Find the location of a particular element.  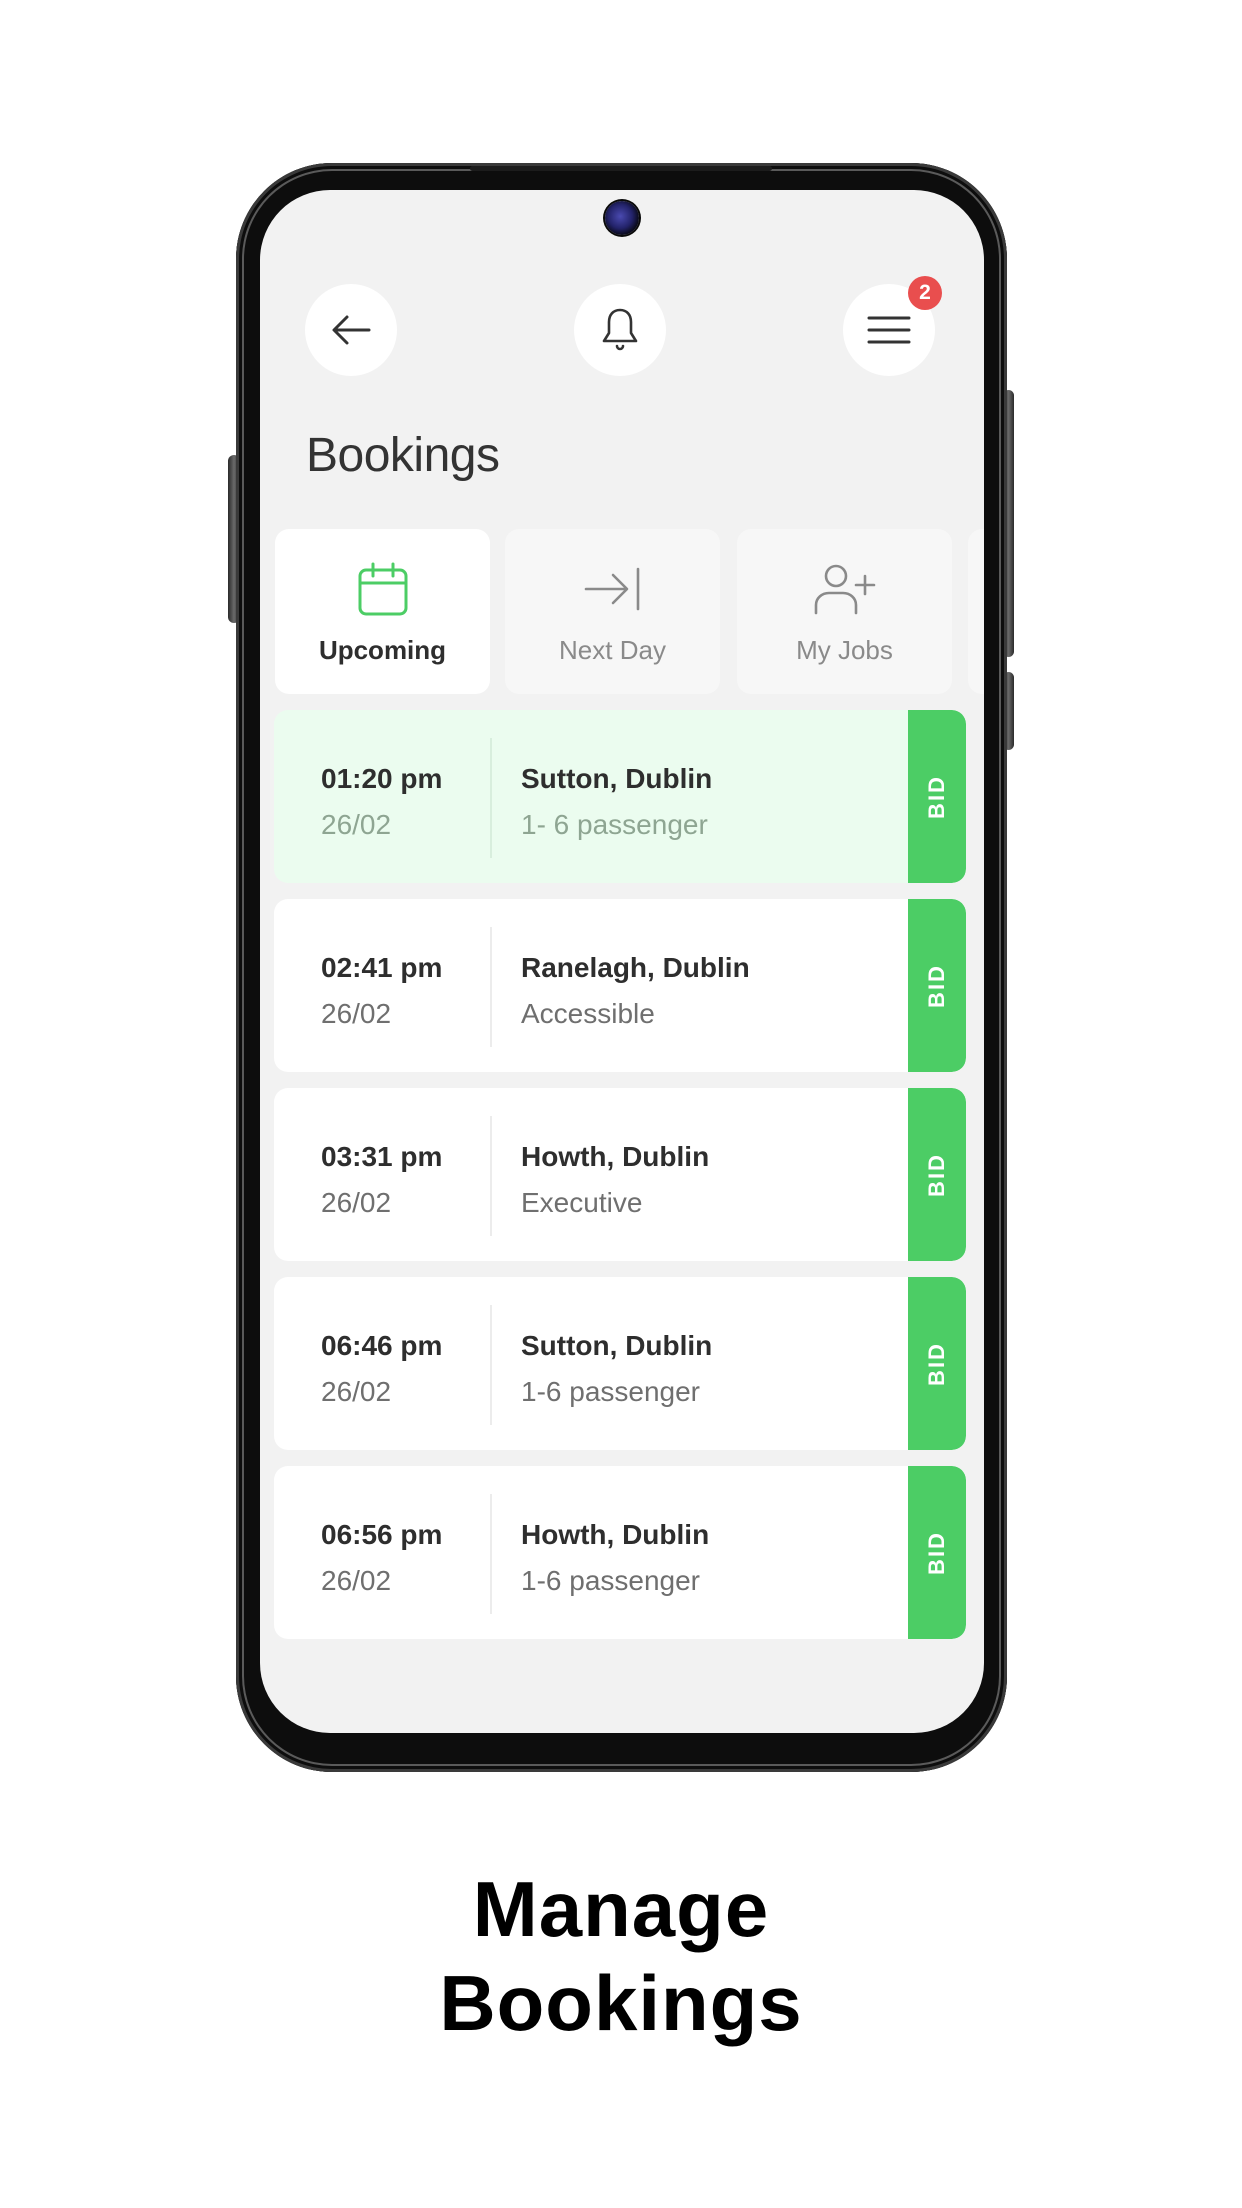

booking-time: 02:41 pm is located at coordinates (382, 967).